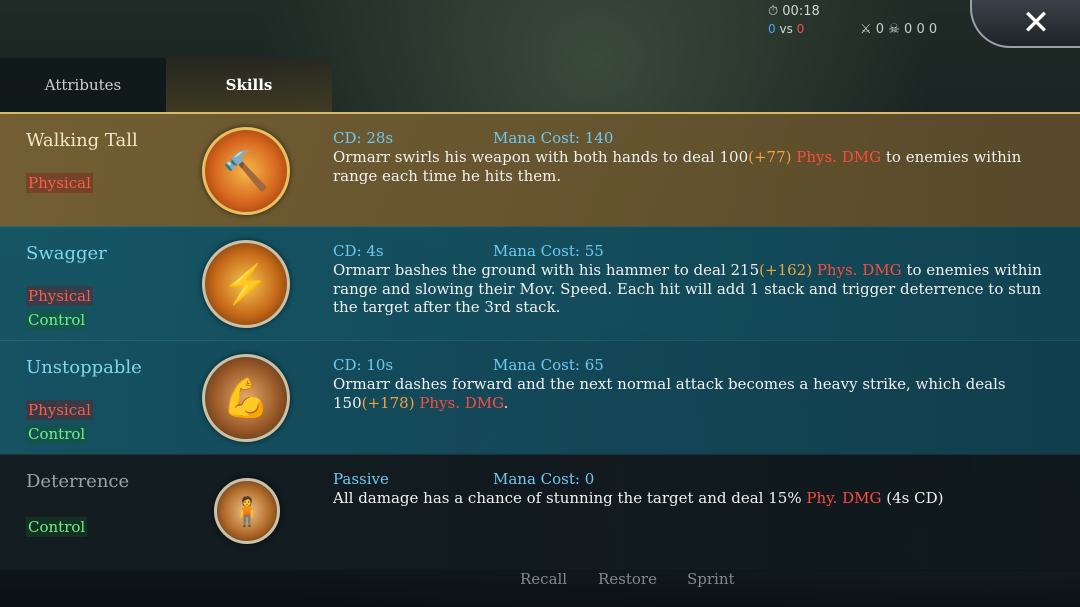 Image resolution: width=1080 pixels, height=607 pixels. Describe the element at coordinates (627, 579) in the screenshot. I see `restore-button: Restore` at that location.